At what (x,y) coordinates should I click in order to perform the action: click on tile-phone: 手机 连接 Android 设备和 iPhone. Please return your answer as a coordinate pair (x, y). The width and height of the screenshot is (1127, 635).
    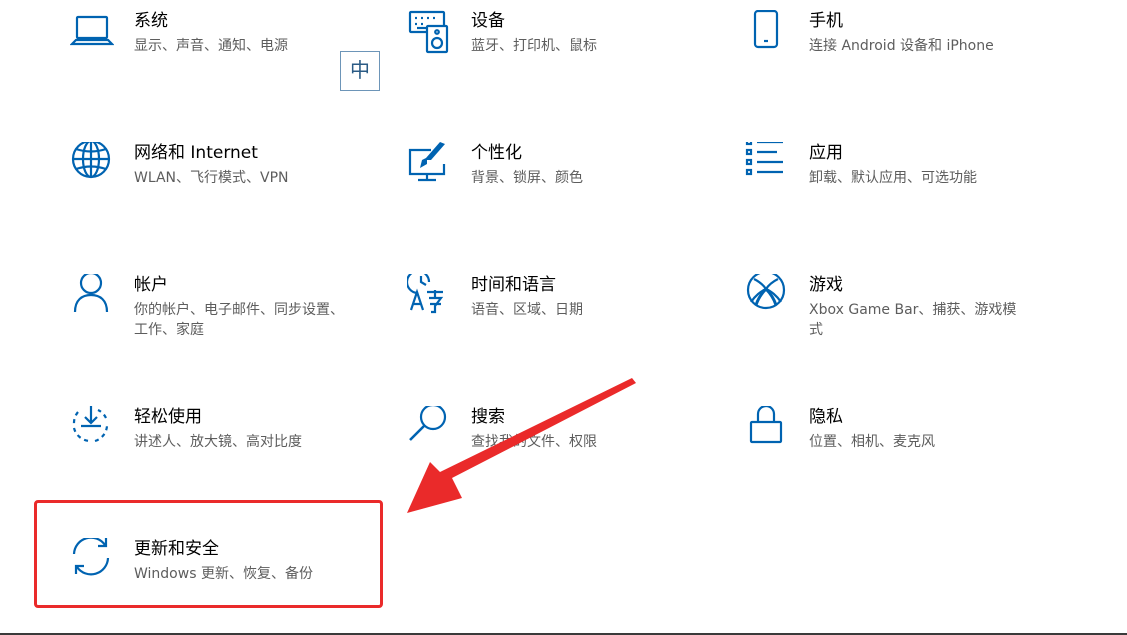
    Looking at the image, I should click on (895, 50).